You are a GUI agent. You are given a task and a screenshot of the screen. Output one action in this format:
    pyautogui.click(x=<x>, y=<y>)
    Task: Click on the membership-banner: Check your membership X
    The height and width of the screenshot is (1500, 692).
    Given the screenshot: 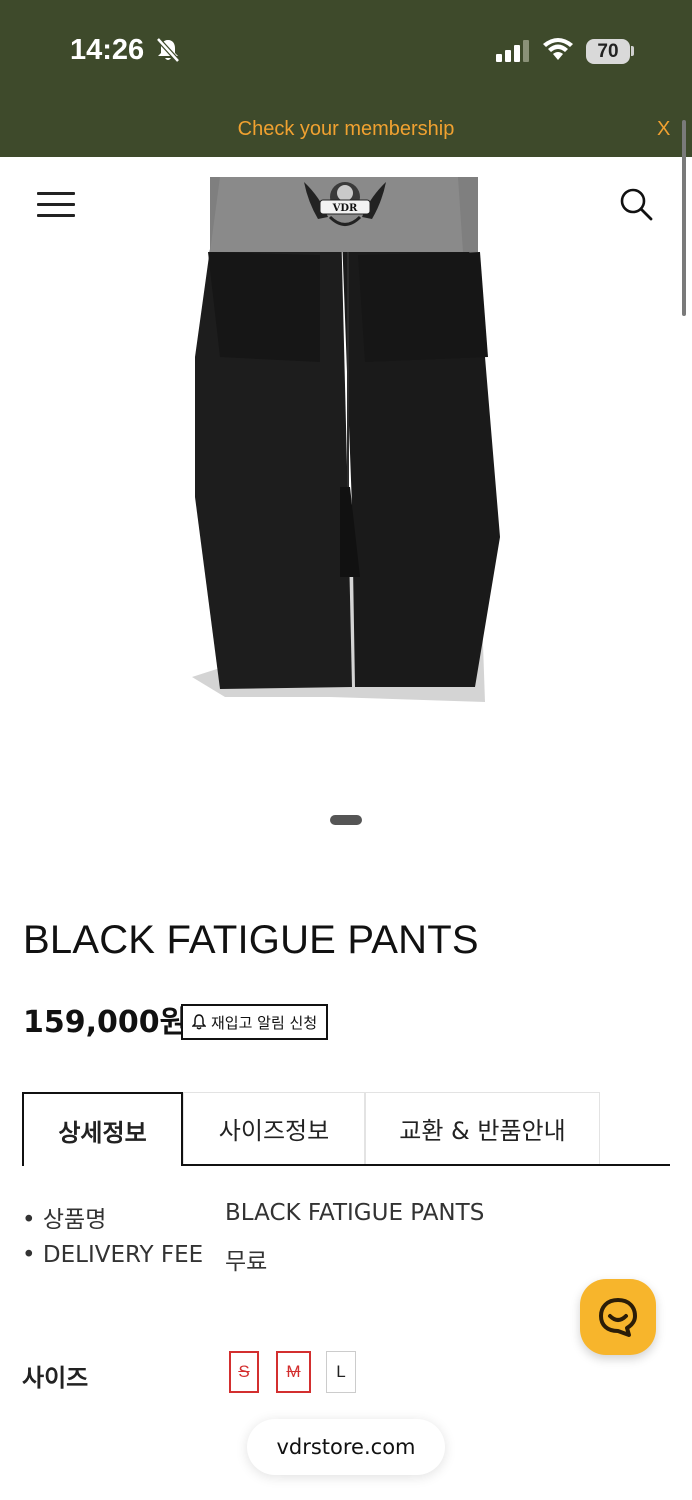 What is the action you would take?
    pyautogui.click(x=346, y=128)
    